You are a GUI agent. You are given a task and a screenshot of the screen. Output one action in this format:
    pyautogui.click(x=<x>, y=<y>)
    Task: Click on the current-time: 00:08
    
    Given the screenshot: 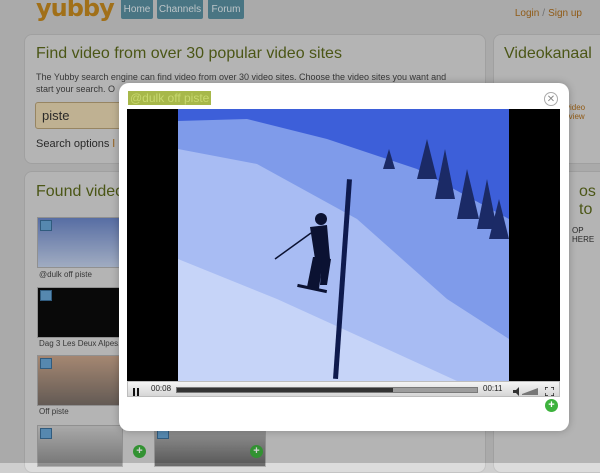 What is the action you would take?
    pyautogui.click(x=161, y=388)
    